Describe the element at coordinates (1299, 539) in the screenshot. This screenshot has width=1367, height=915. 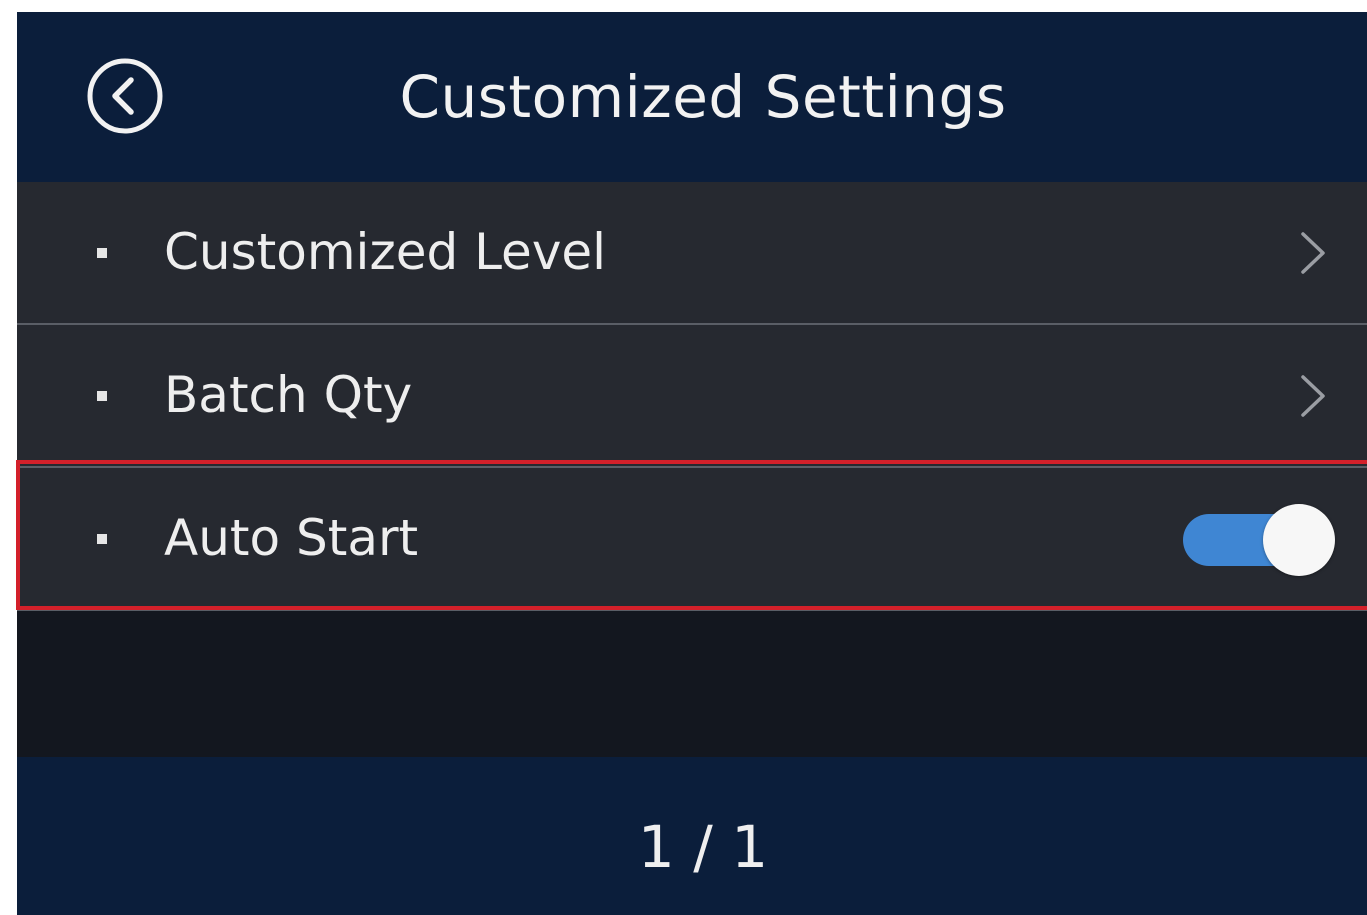
I see `toggle-knob` at that location.